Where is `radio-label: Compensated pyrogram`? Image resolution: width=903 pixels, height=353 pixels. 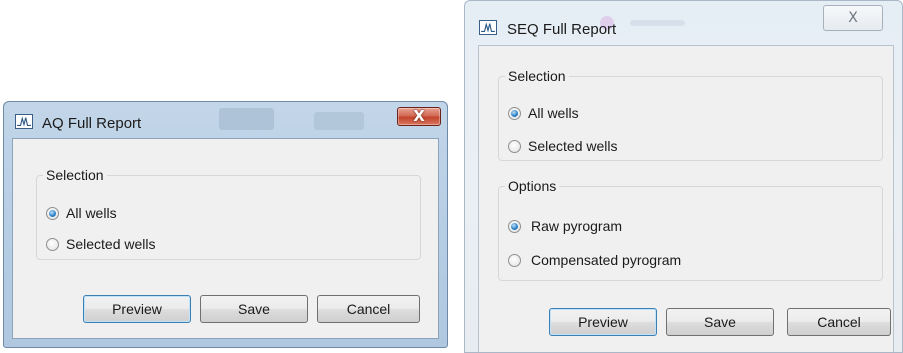
radio-label: Compensated pyrogram is located at coordinates (606, 260).